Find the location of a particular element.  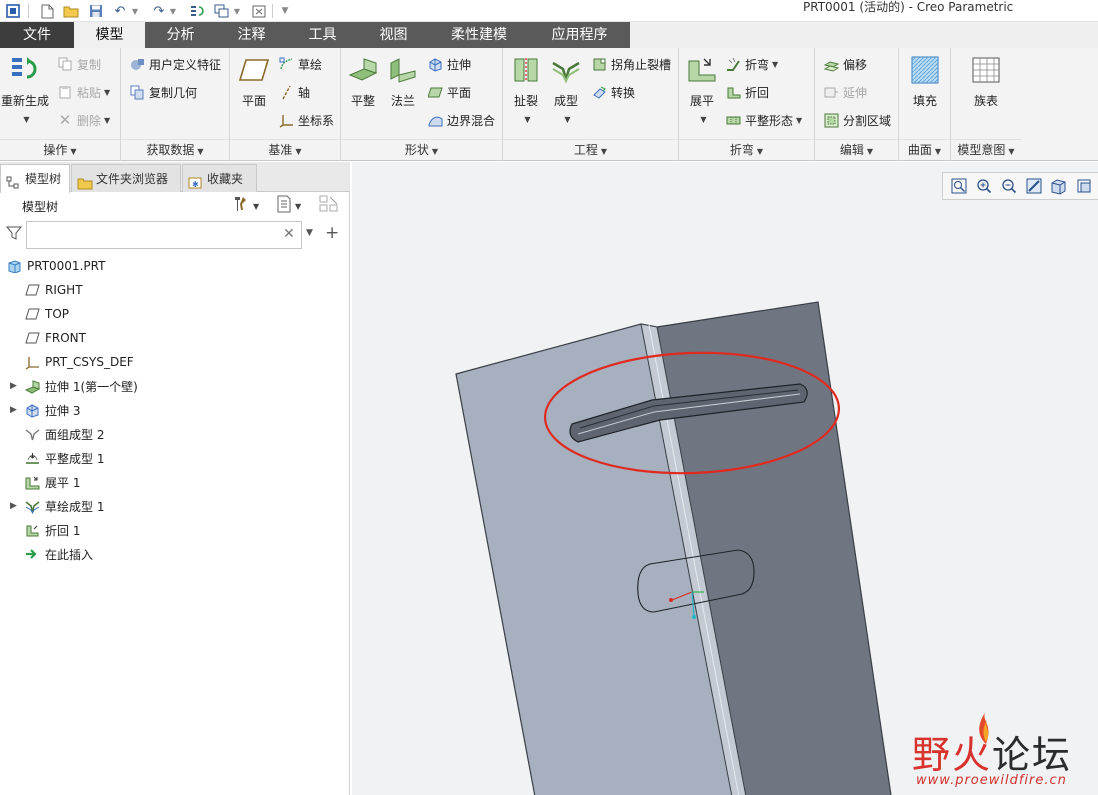

tree-settings-dropdown-icon: ▼ is located at coordinates (256, 206).